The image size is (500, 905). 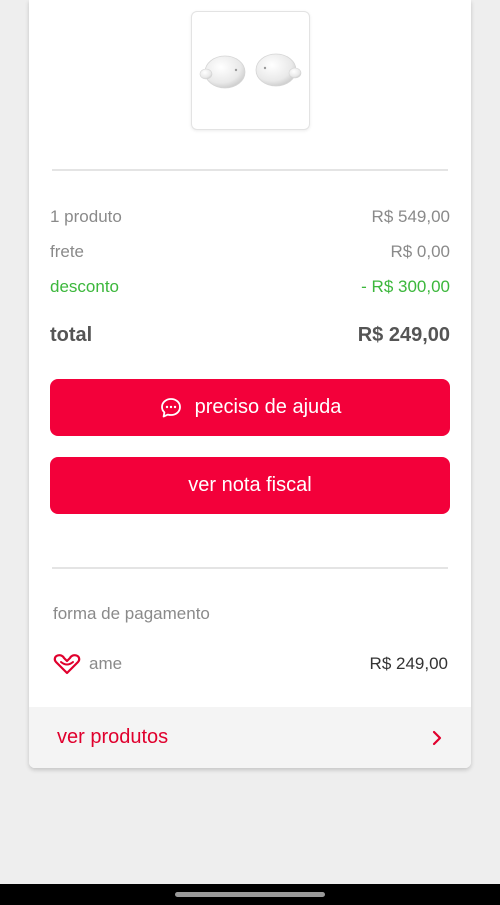 I want to click on chat-bubble-icon, so click(x=170, y=407).